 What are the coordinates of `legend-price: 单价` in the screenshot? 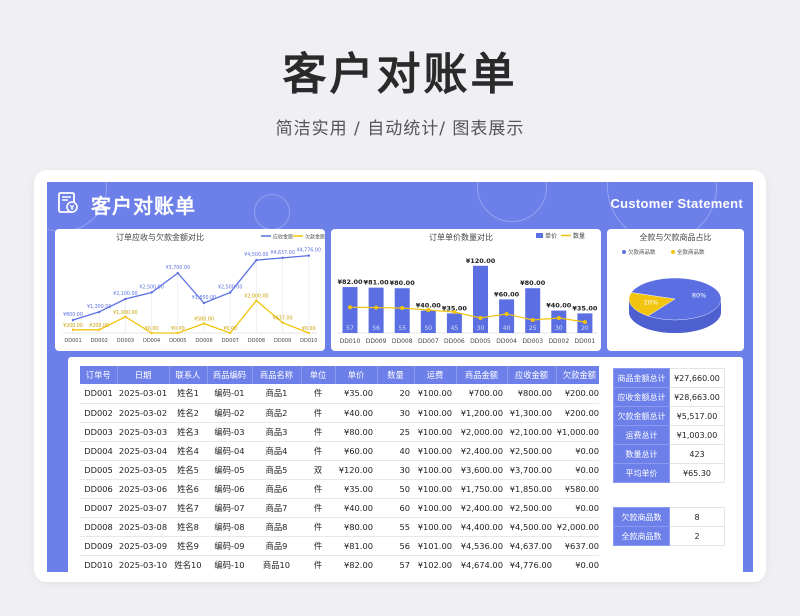 It's located at (551, 236).